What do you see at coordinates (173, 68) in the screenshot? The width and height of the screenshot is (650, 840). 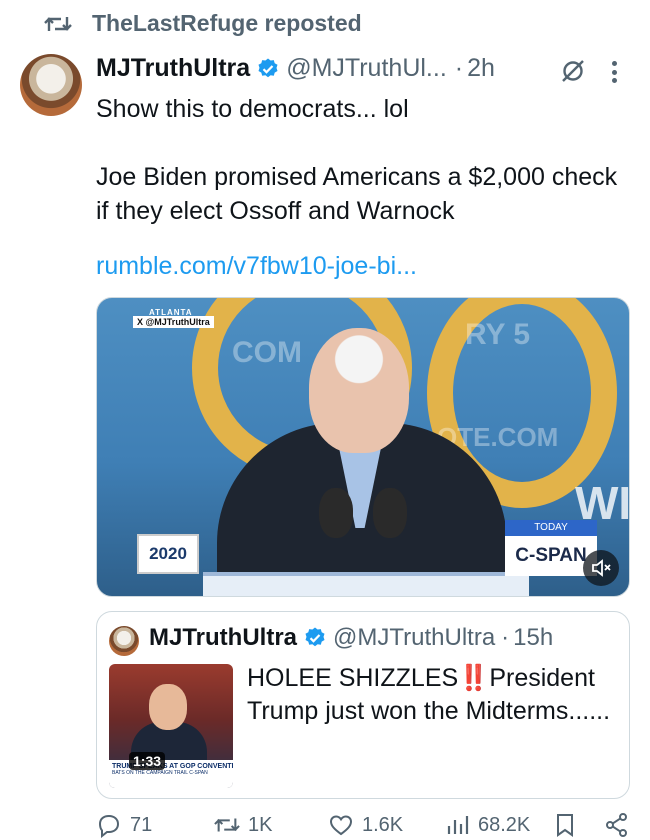 I see `author-name: MJTruthUltra` at bounding box center [173, 68].